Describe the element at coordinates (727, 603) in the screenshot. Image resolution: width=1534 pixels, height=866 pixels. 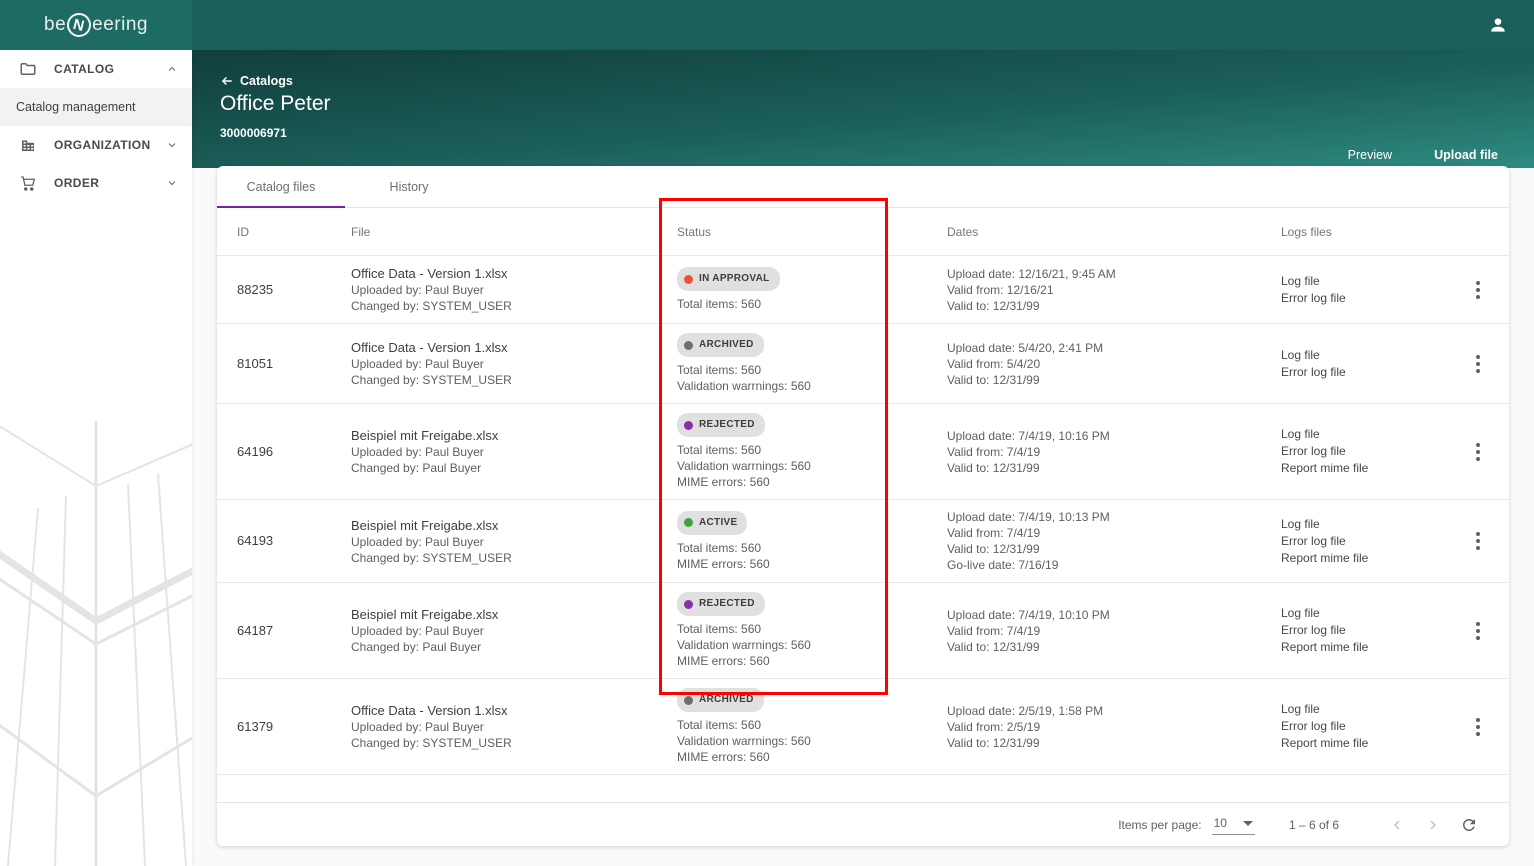
I see `status-label: REJECTED` at that location.